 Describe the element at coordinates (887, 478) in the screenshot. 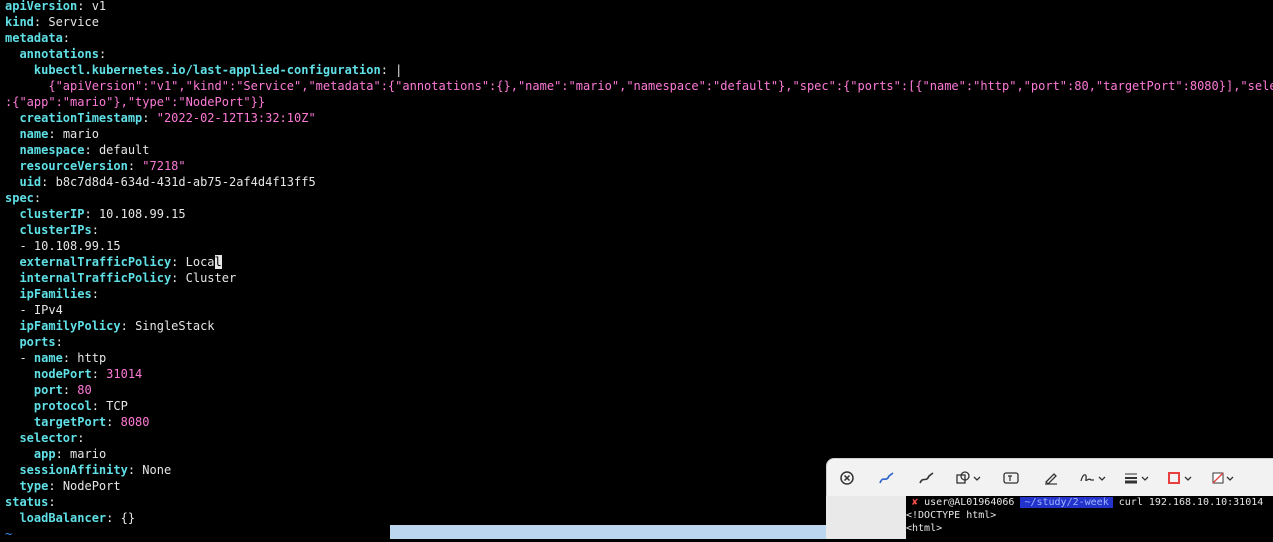

I see `pen-icon` at that location.